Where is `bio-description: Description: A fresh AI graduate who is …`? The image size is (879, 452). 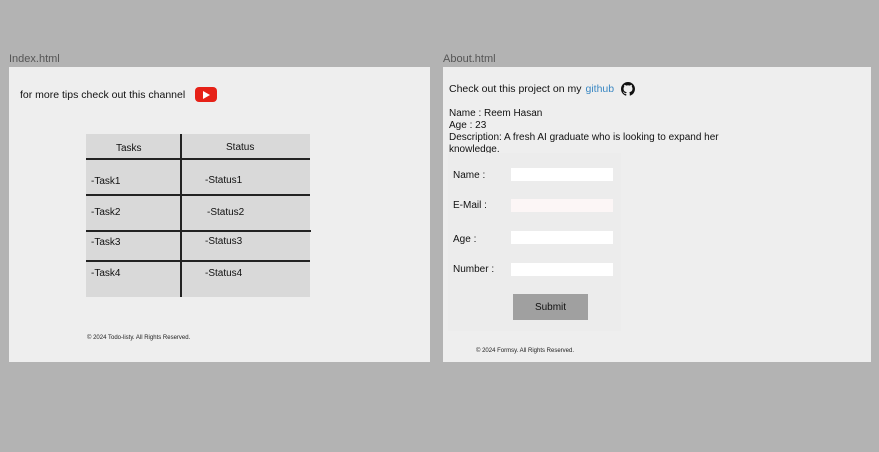
bio-description: Description: A fresh AI graduate who is … is located at coordinates (584, 143).